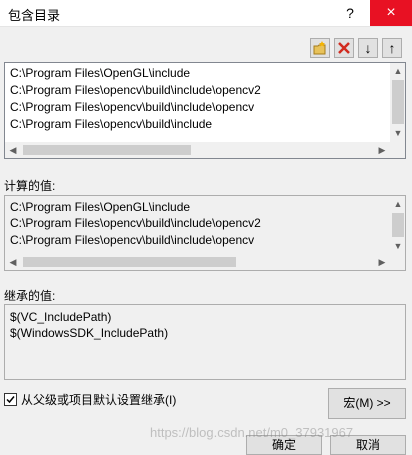 This screenshot has height=455, width=412. What do you see at coordinates (391, 13) in the screenshot?
I see `close-button: ×` at bounding box center [391, 13].